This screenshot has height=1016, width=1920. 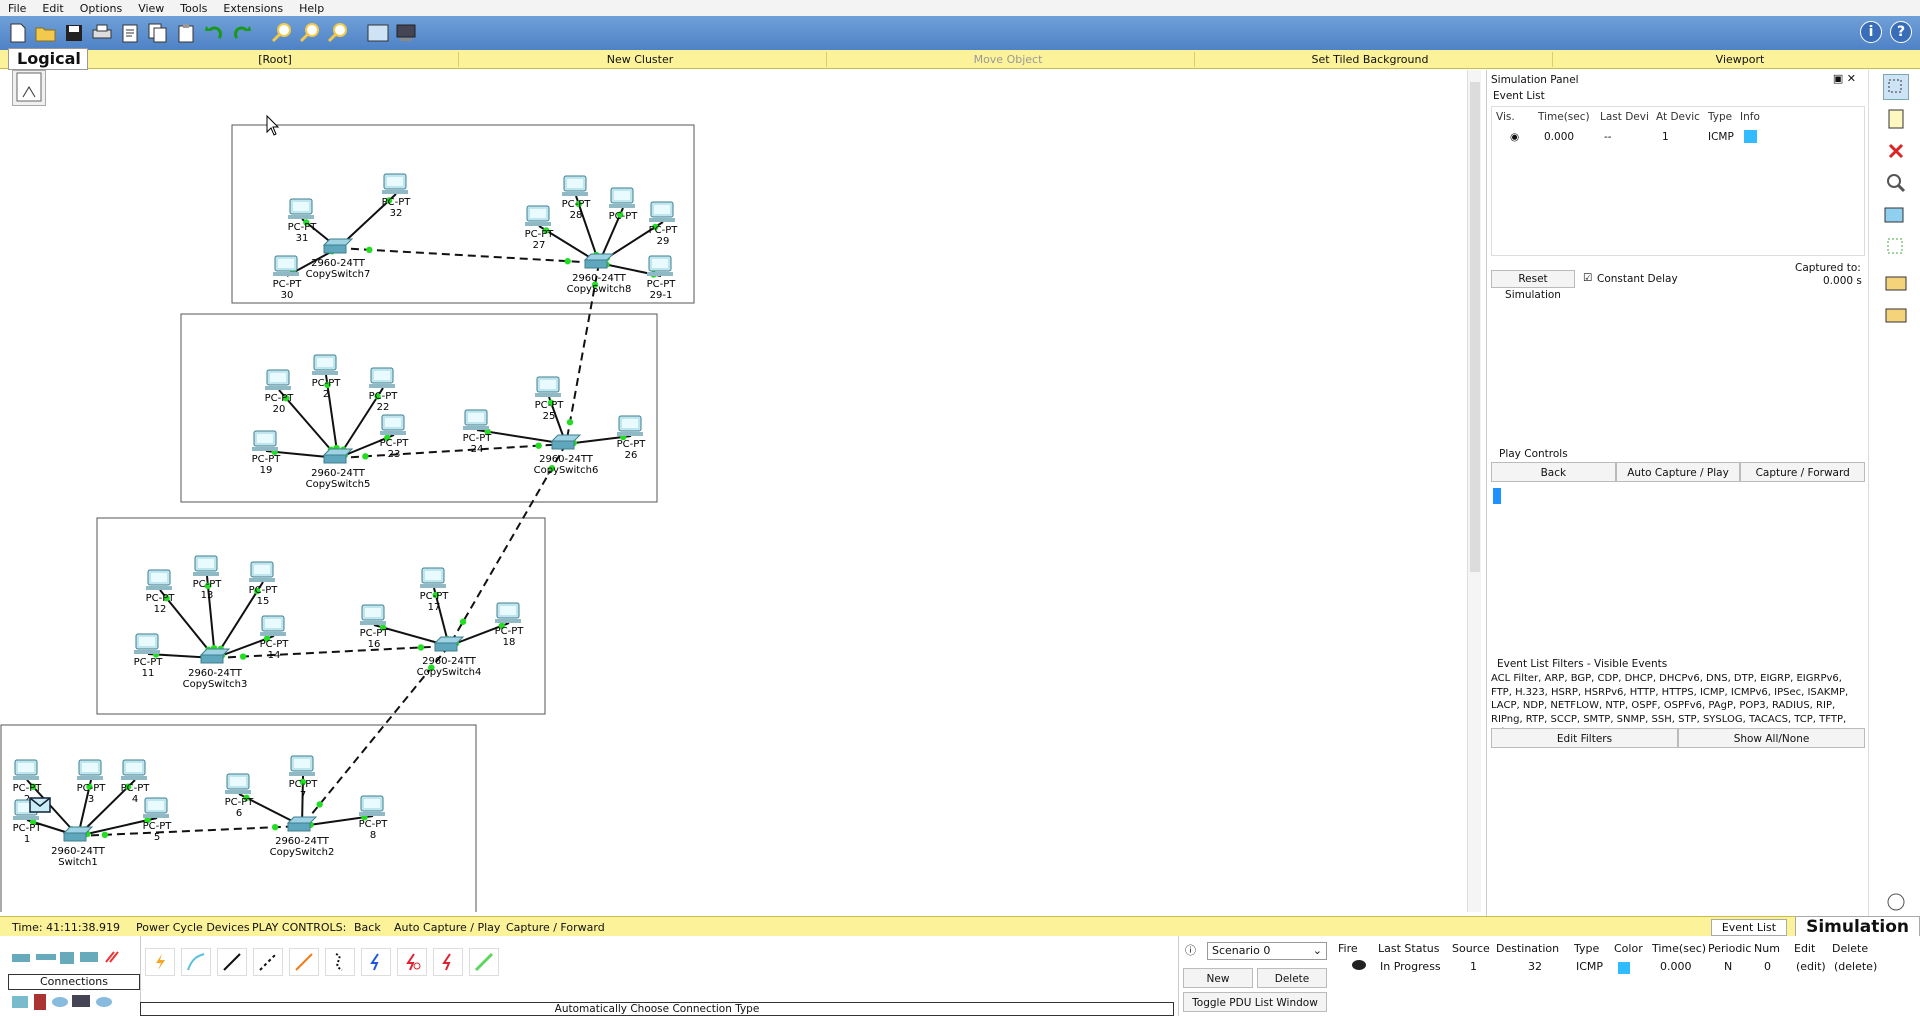 I want to click on pc-device: PC-PT12, so click(x=161, y=592).